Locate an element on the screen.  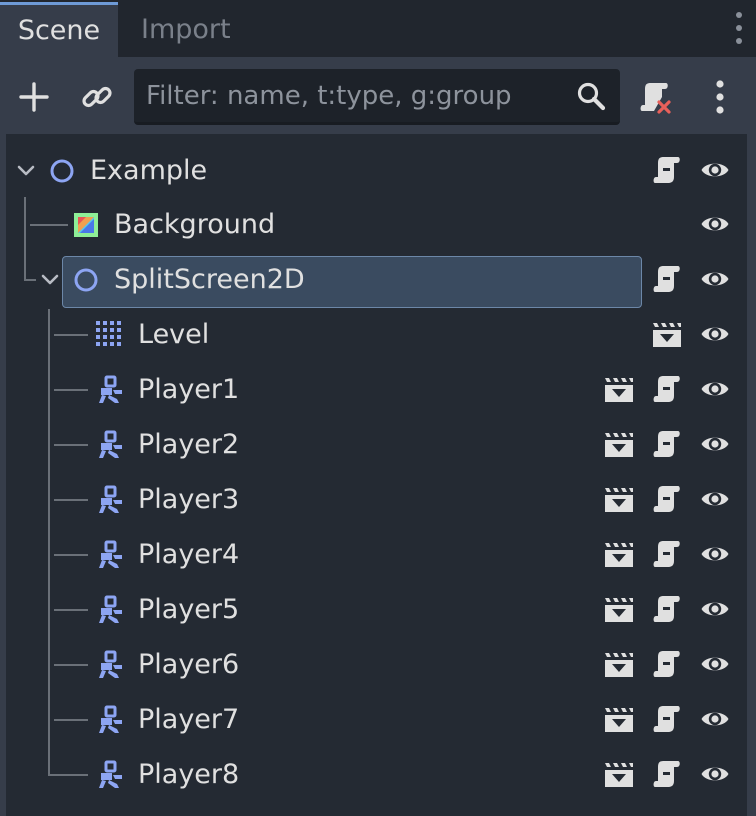
tree-node-label: Example is located at coordinates (149, 170).